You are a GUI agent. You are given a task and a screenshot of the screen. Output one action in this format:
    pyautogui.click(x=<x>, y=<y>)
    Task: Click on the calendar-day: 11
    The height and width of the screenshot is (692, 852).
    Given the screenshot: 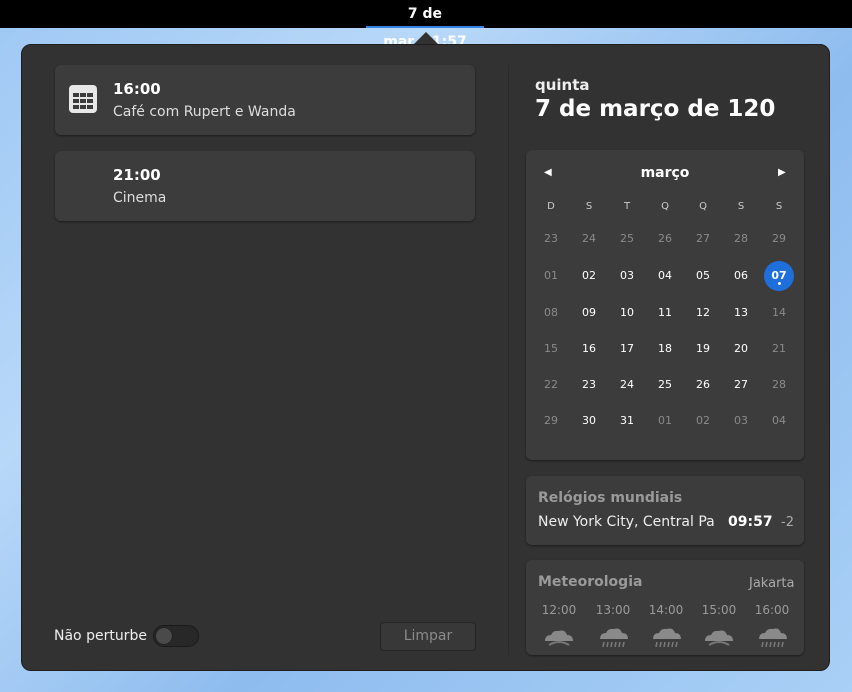 What is the action you would take?
    pyautogui.click(x=665, y=313)
    